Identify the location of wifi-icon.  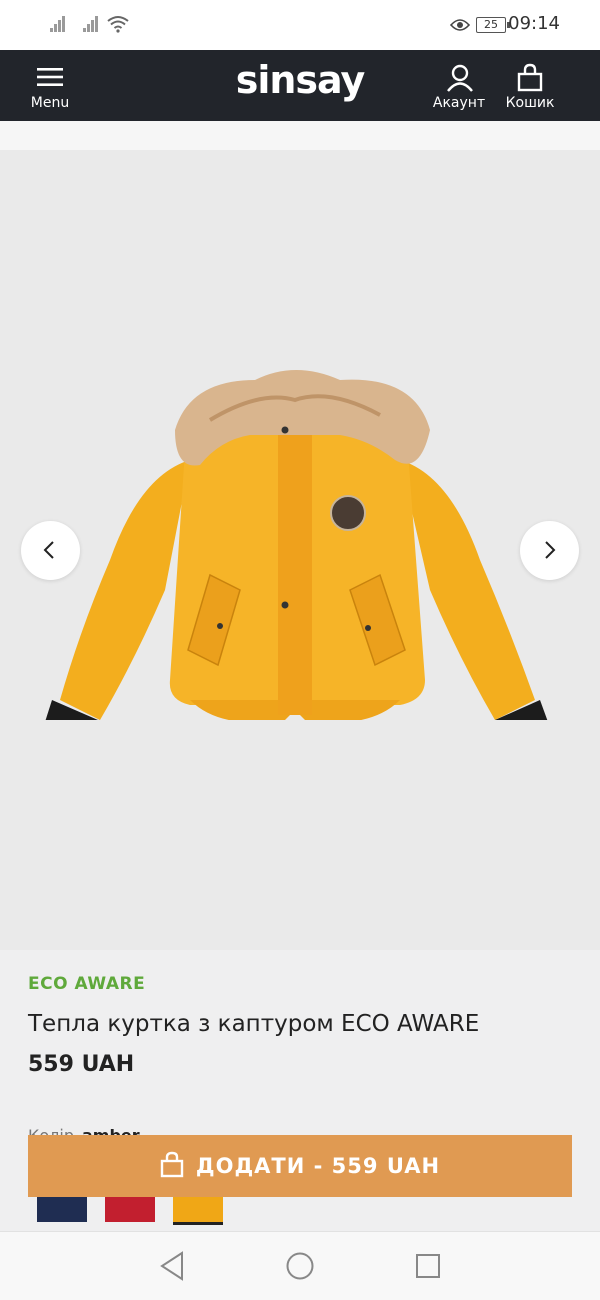
(118, 24).